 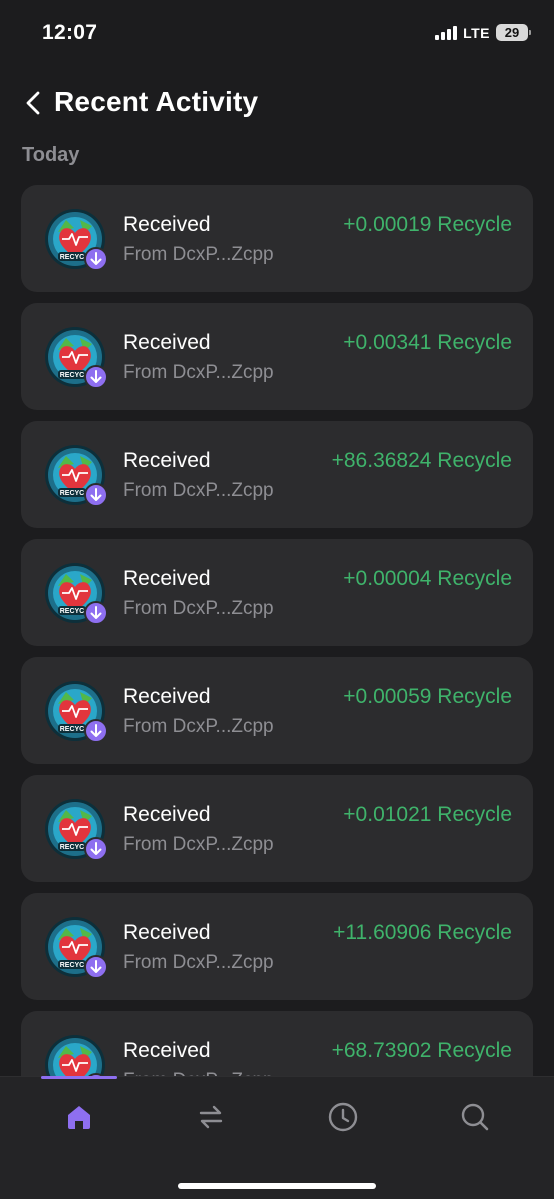 I want to click on clock-icon, so click(x=343, y=1117).